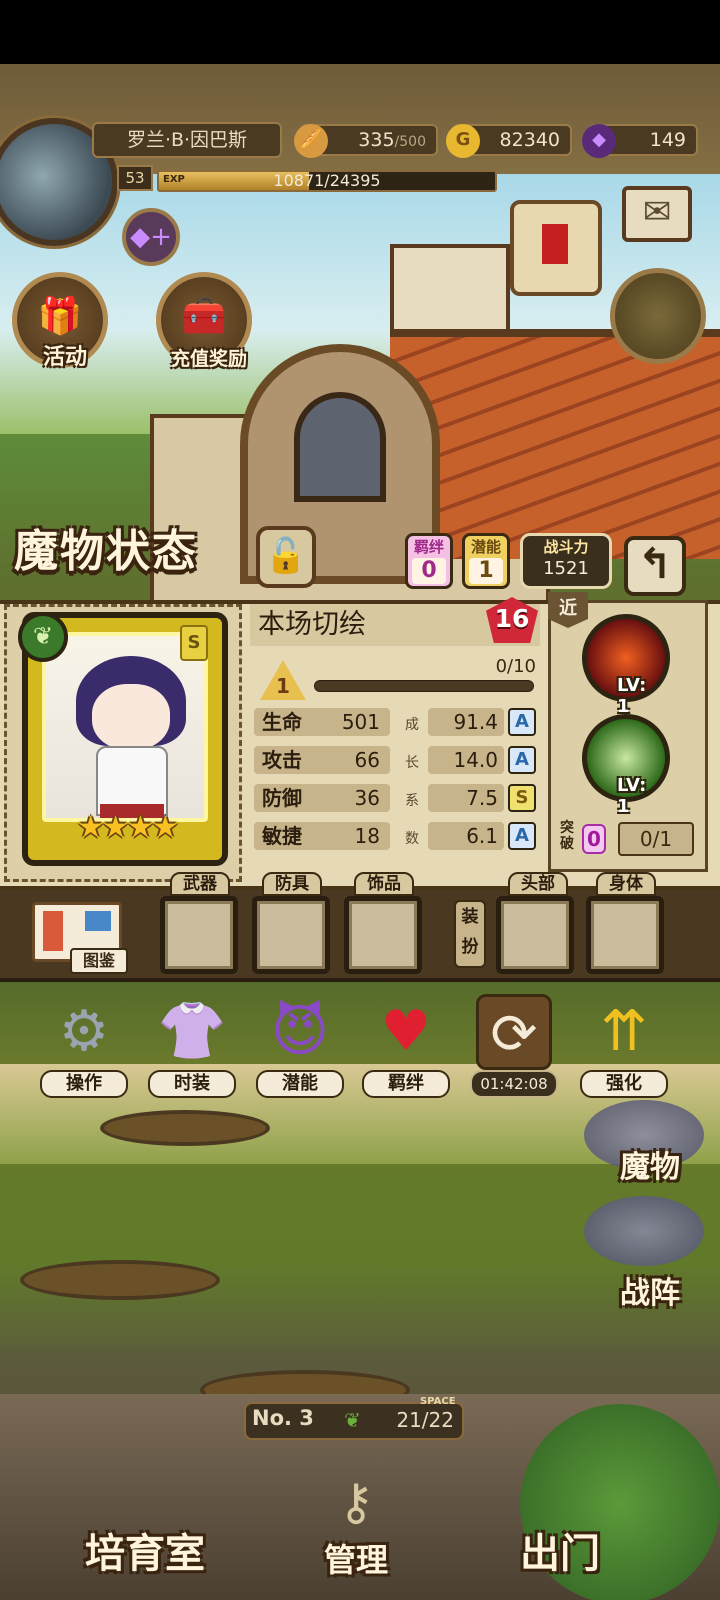 The width and height of the screenshot is (720, 1600). Describe the element at coordinates (624, 1031) in the screenshot. I see `double-up-arrow-icon: ⇈` at that location.